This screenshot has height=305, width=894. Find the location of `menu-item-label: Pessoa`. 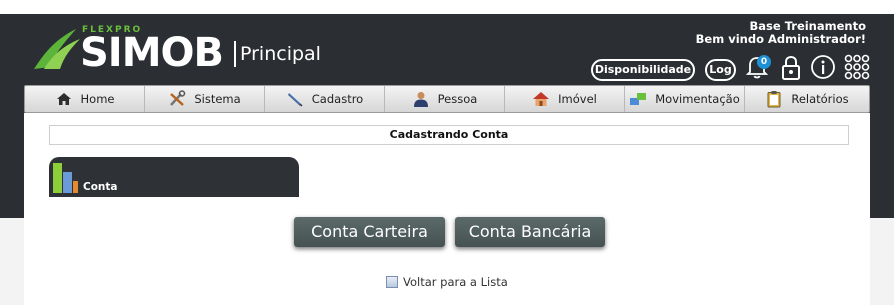

menu-item-label: Pessoa is located at coordinates (457, 99).